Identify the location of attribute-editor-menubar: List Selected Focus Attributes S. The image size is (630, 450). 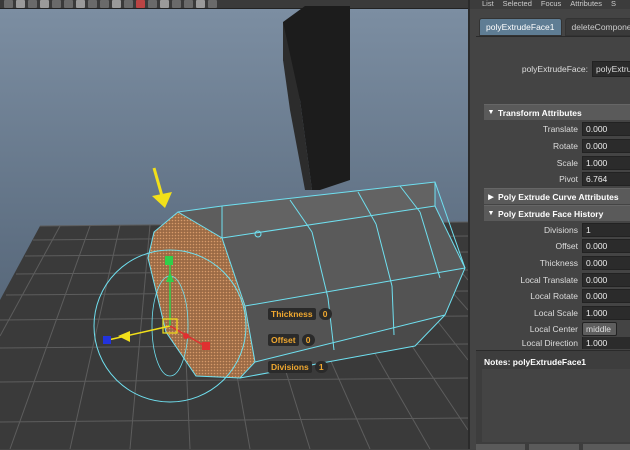
(550, 4).